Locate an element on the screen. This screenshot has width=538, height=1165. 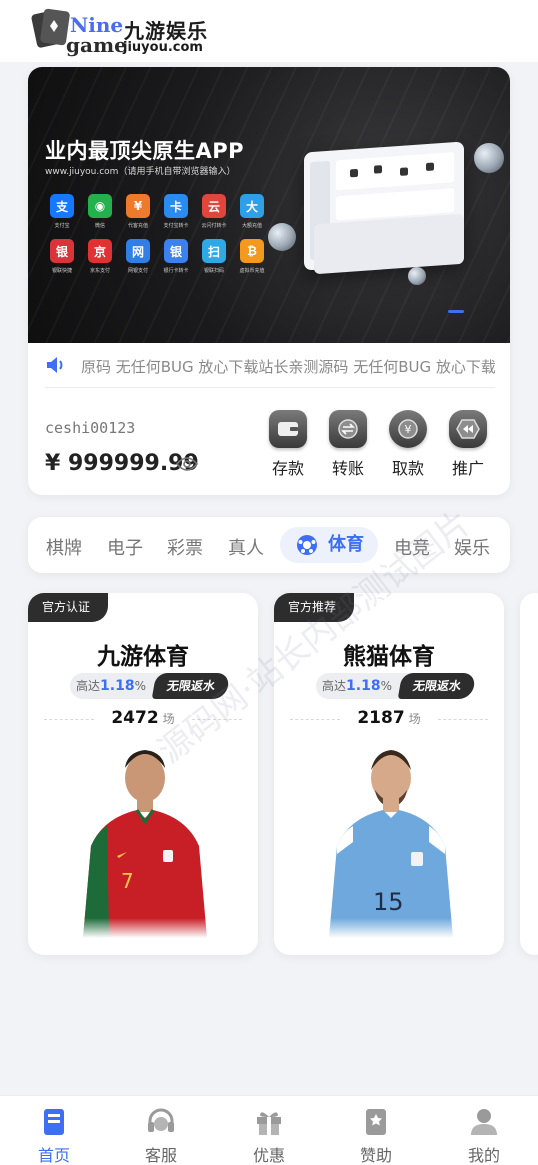
username: ceshi00123 is located at coordinates (90, 428).